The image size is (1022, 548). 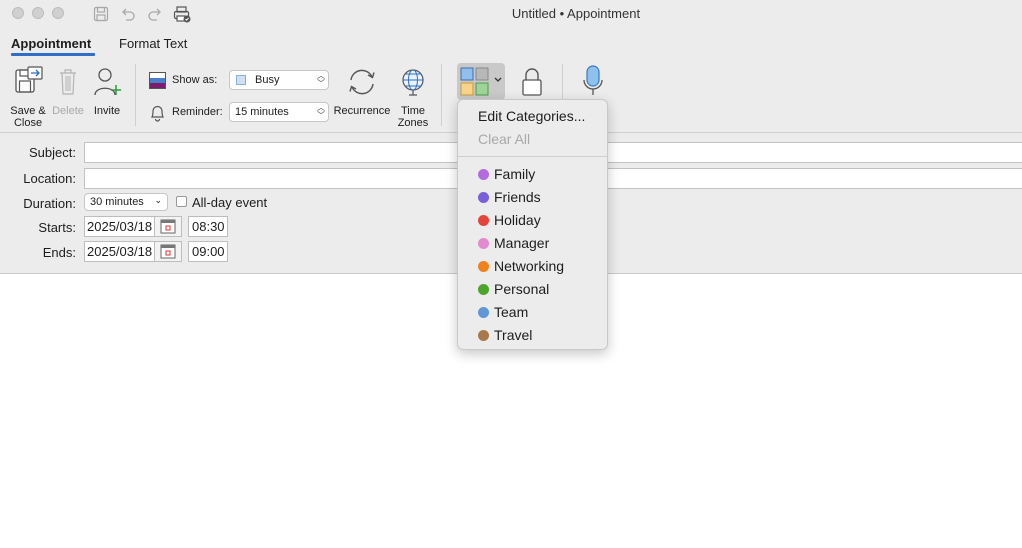 What do you see at coordinates (120, 226) in the screenshot?
I see `start-date-value: 2025/03/18` at bounding box center [120, 226].